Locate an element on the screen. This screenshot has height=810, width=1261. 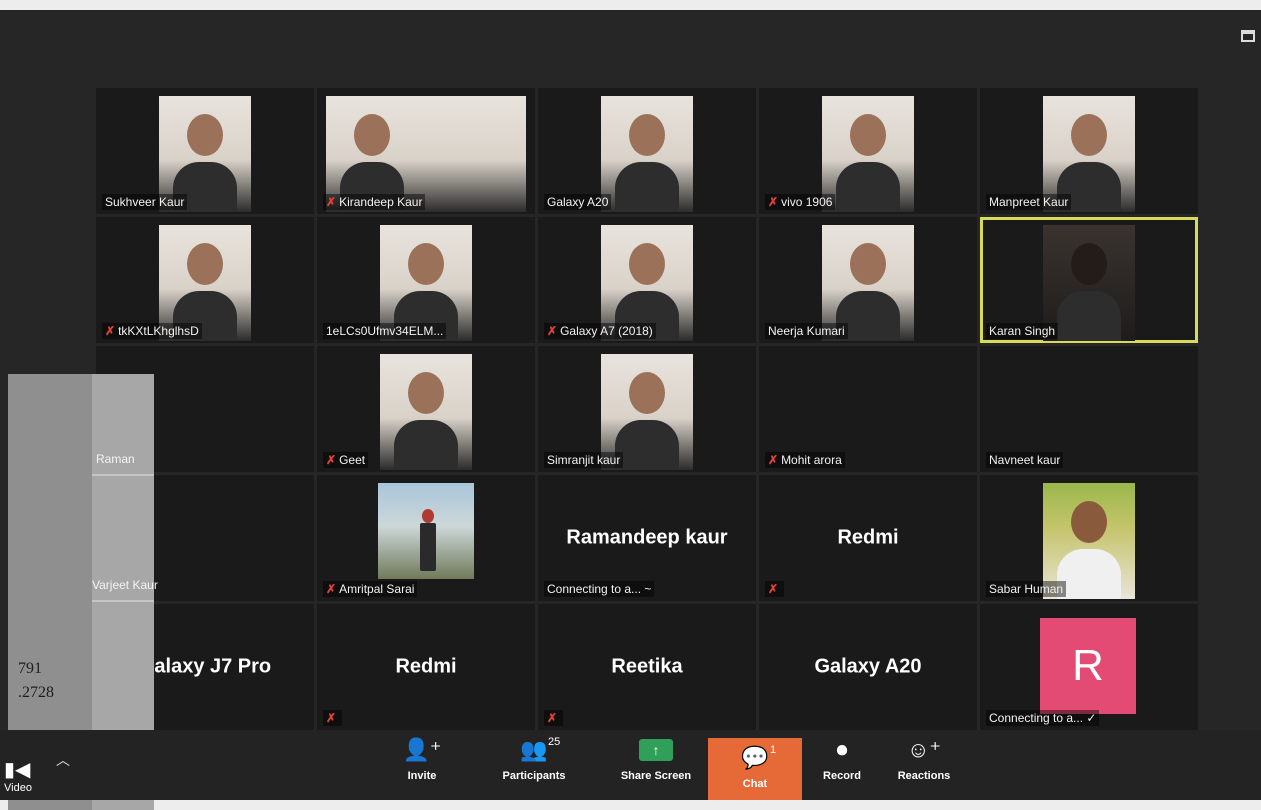
participant-display-name: Galaxy A20 is located at coordinates (868, 666).